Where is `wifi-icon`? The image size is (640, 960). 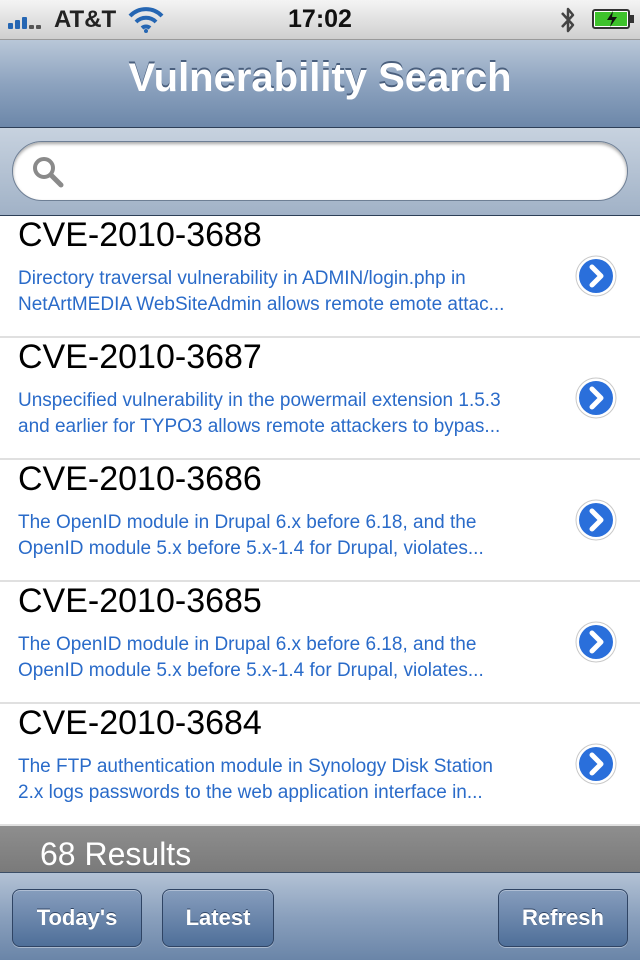 wifi-icon is located at coordinates (146, 20).